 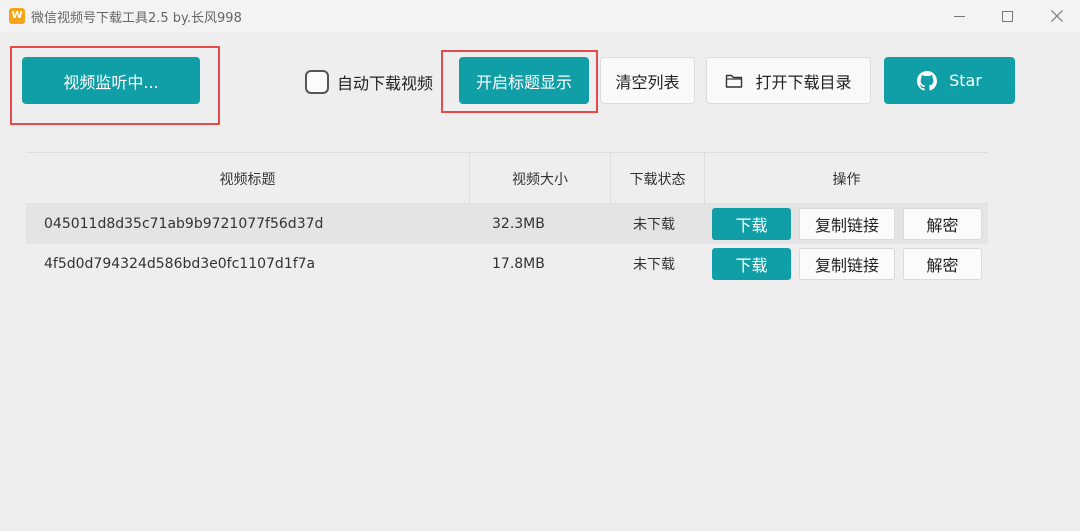 I want to click on video-size-cell: 32.3MB, so click(x=518, y=224).